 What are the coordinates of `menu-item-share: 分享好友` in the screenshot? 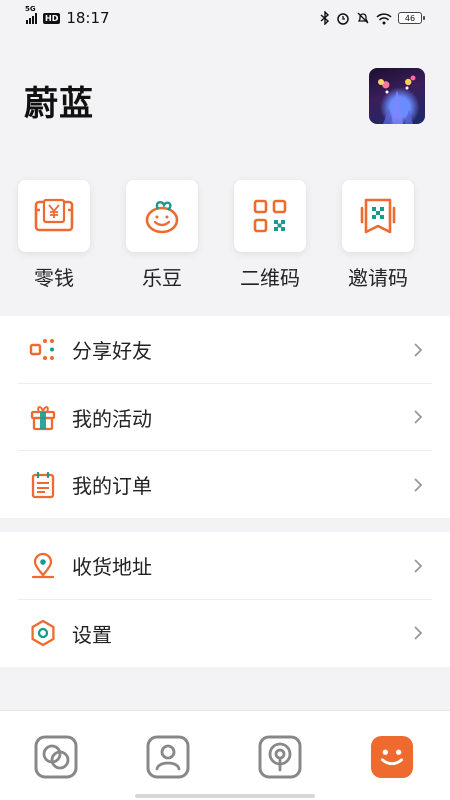 It's located at (225, 350).